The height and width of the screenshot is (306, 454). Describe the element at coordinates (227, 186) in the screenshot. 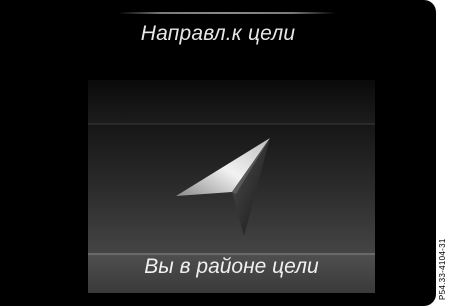

I see `navigation-arrow-icon` at that location.